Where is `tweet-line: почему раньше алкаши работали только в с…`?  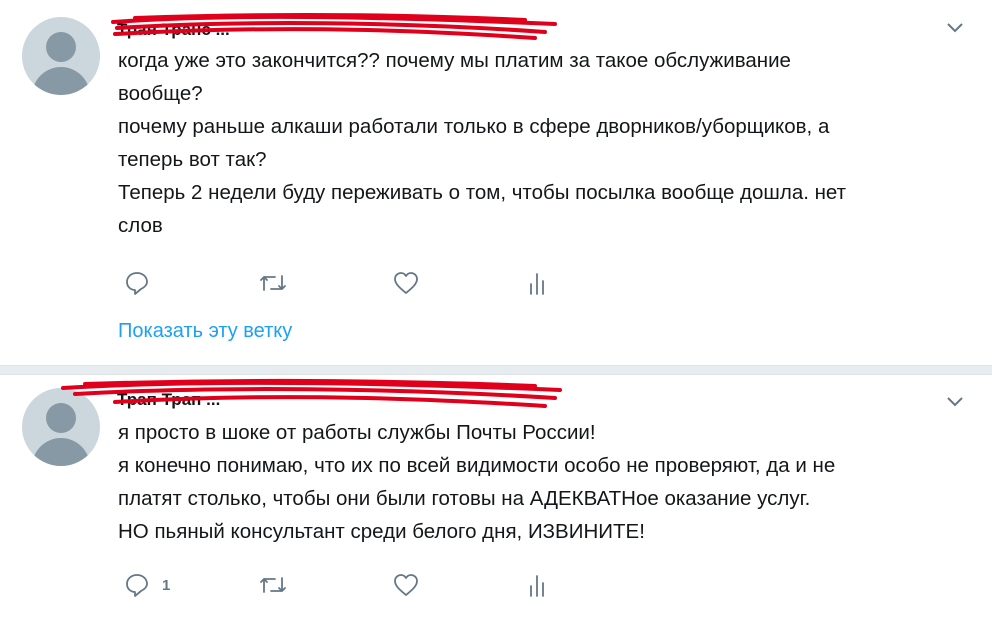 tweet-line: почему раньше алкаши работали только в с… is located at coordinates (474, 126).